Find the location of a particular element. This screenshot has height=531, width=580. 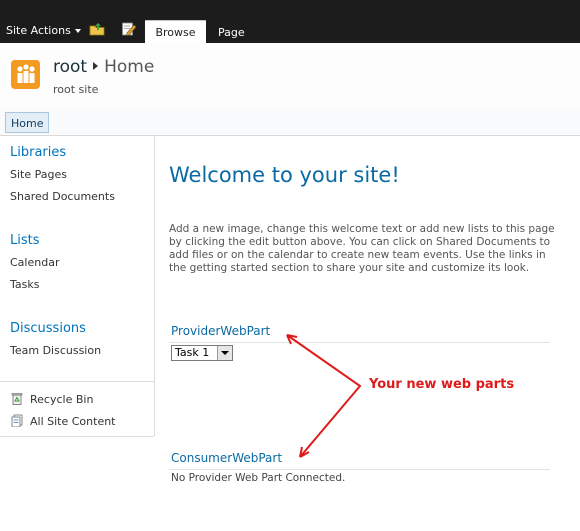

annotation-arrows is located at coordinates (324, 396).